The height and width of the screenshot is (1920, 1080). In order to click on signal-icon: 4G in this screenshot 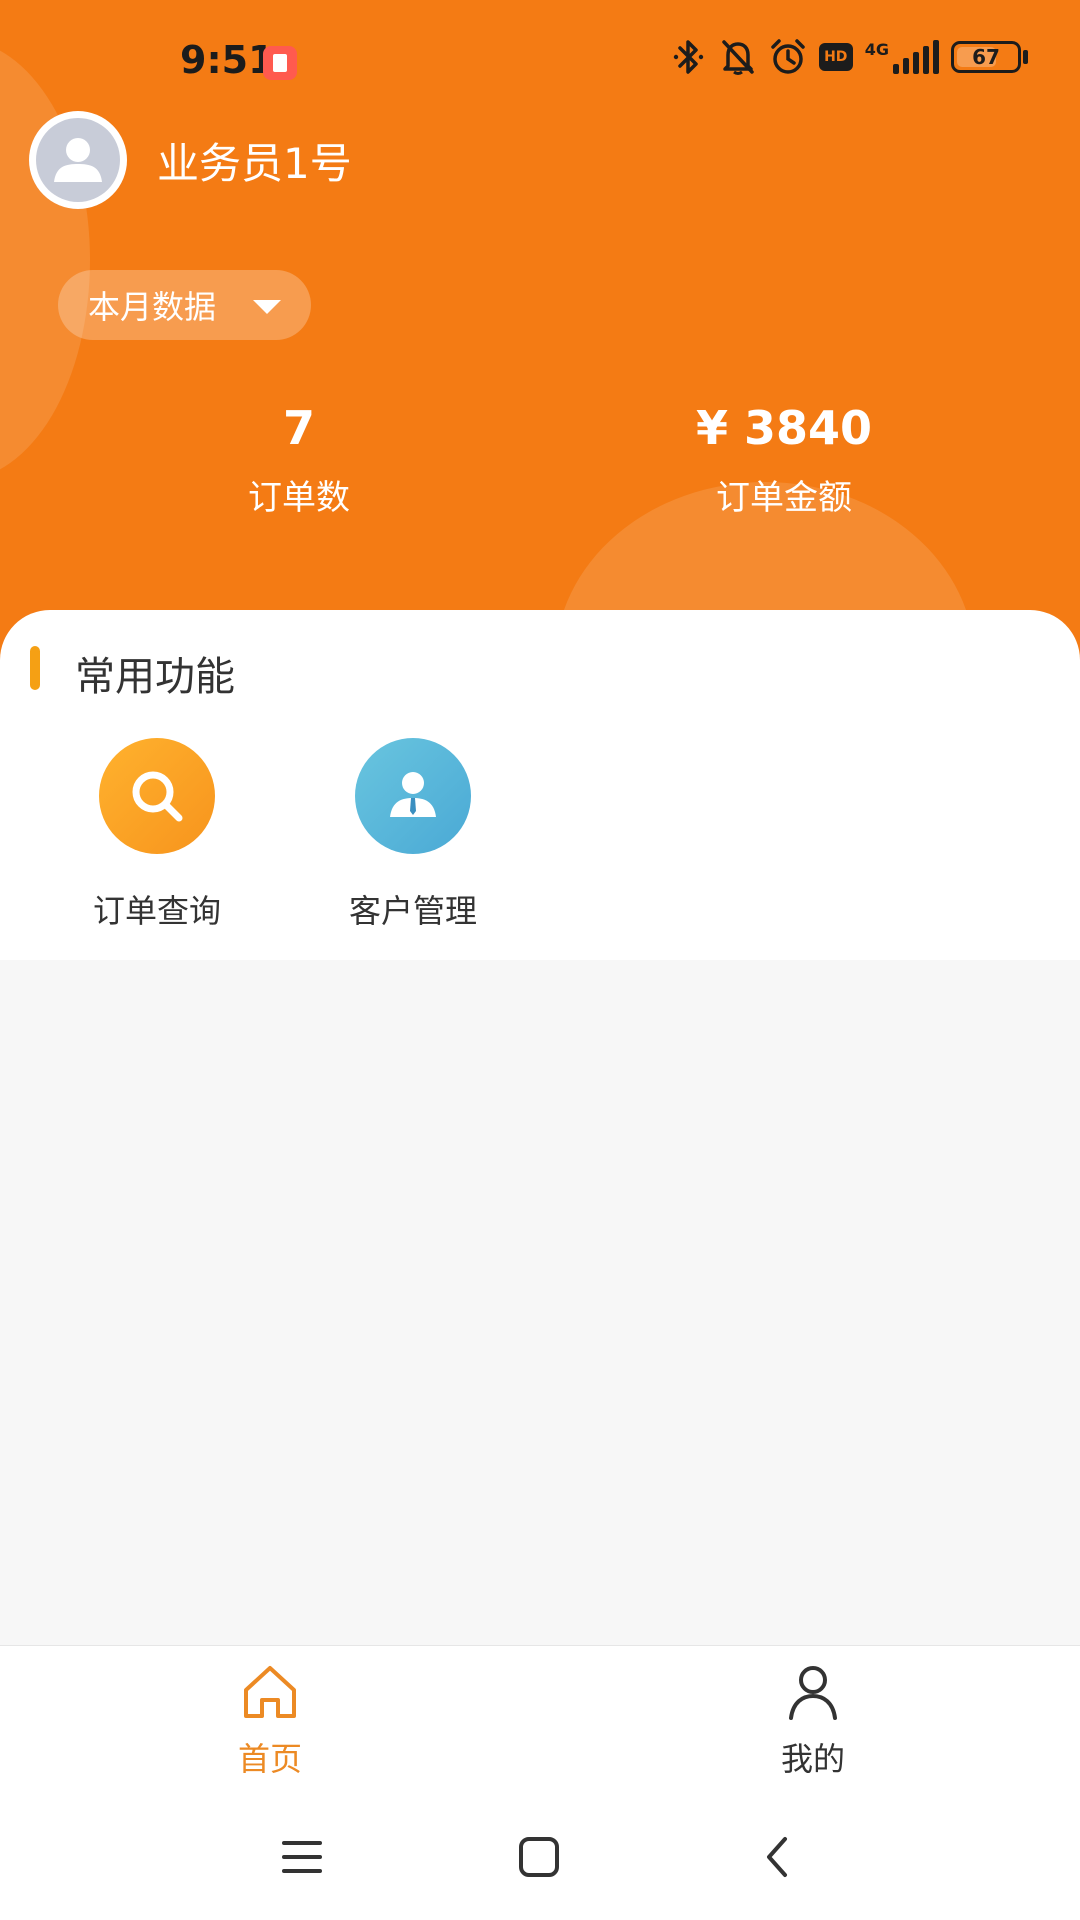, I will do `click(902, 57)`.